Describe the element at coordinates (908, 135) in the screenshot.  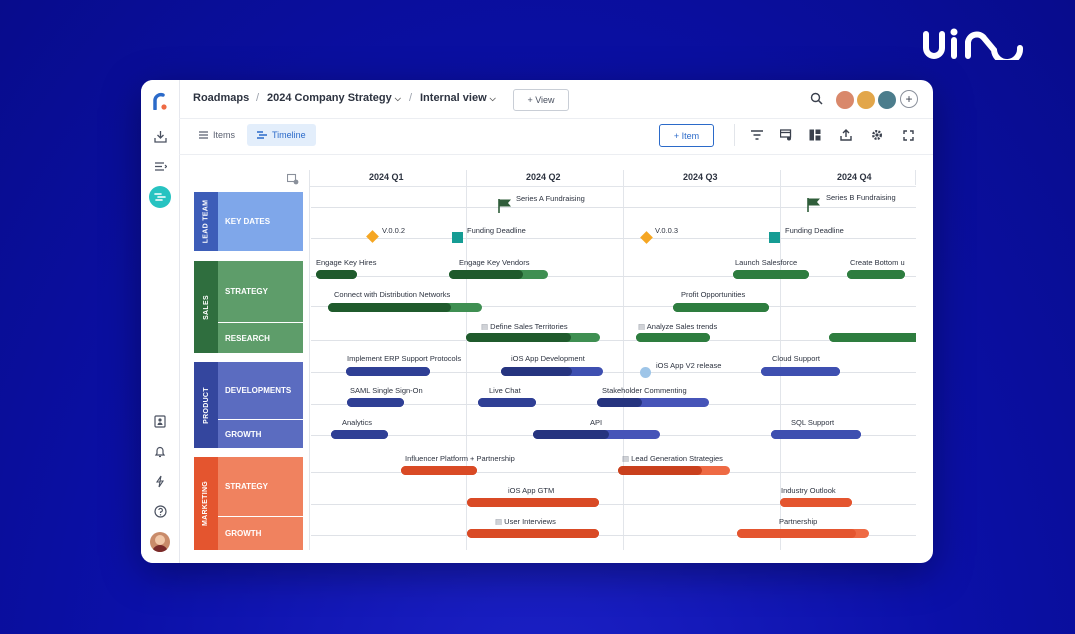
I see `fullscreen-icon` at that location.